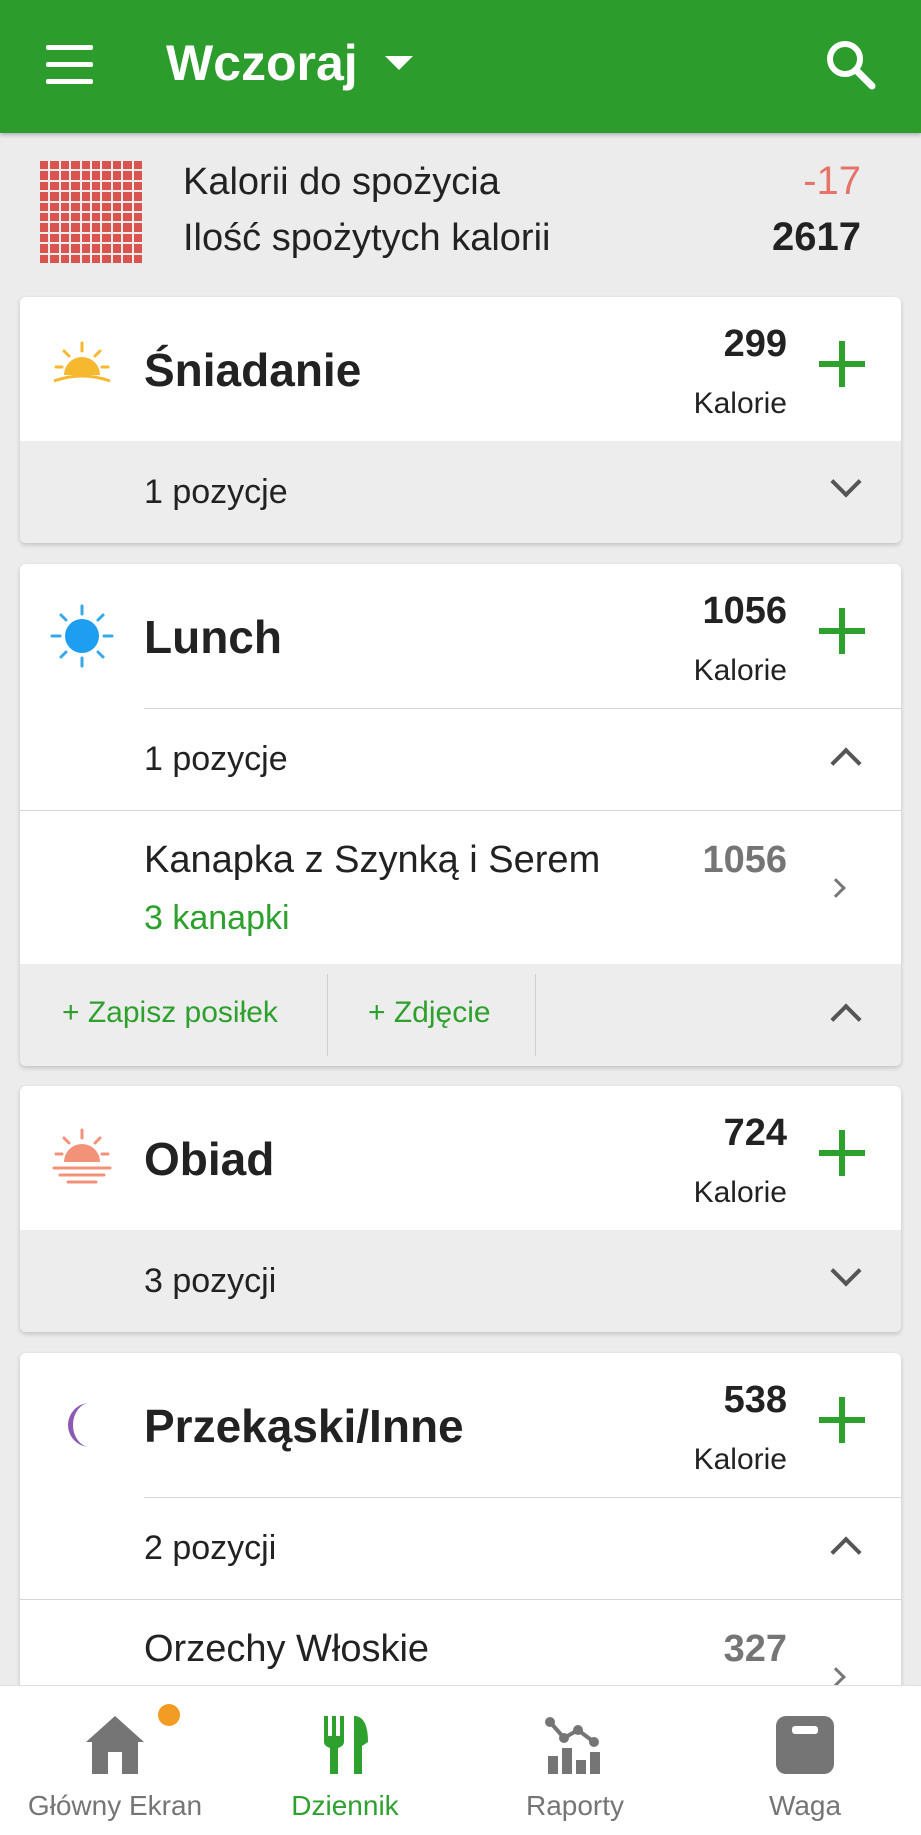 The image size is (921, 1835). I want to click on meal-header: Lunch 1056 Kalorie, so click(460, 636).